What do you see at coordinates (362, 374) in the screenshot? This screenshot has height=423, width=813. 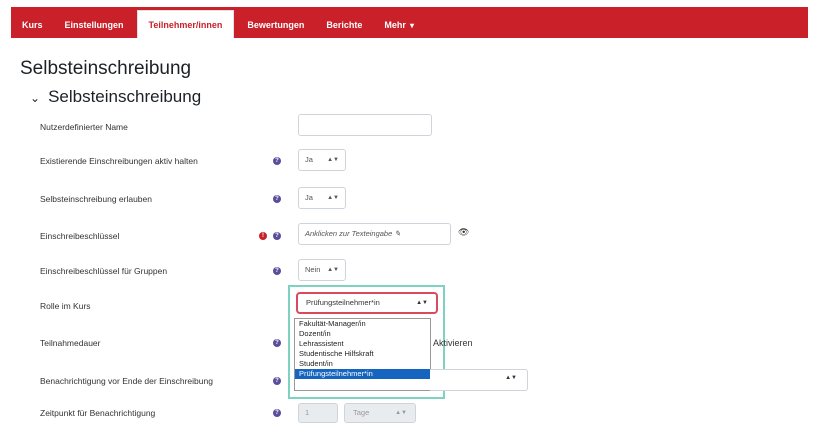 I see `role-option-selected: Prüfungsteilnehmer*in` at bounding box center [362, 374].